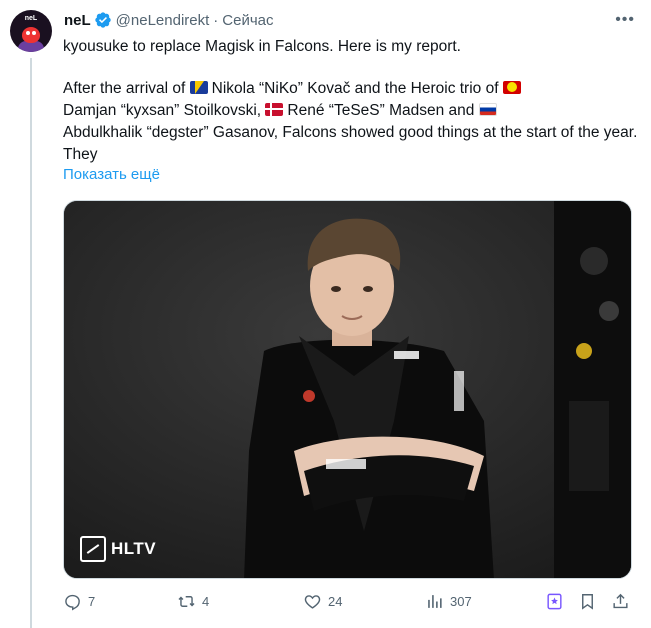  What do you see at coordinates (350, 604) in the screenshot?
I see `action-bar: 7 4 24 307` at bounding box center [350, 604].